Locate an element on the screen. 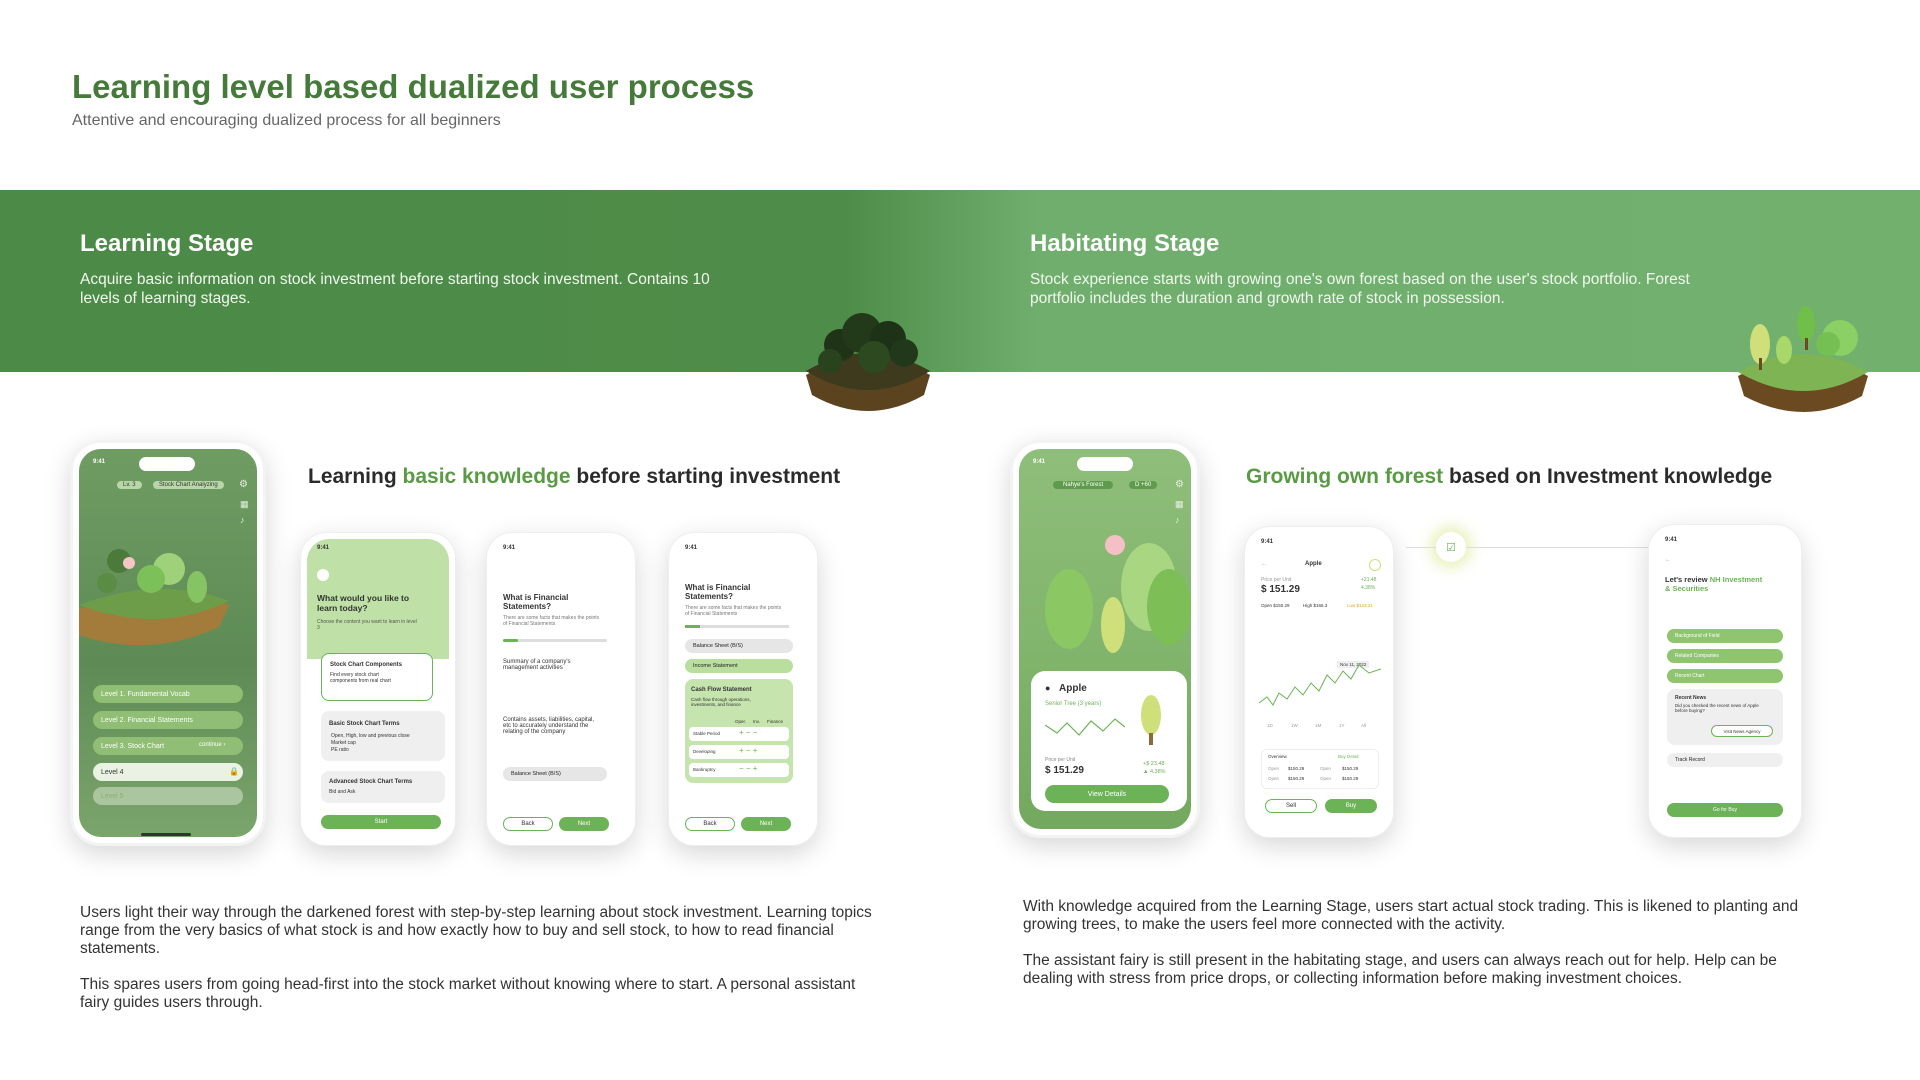 The image size is (1920, 1080). forest-badge: Nahye's Forest is located at coordinates (1083, 485).